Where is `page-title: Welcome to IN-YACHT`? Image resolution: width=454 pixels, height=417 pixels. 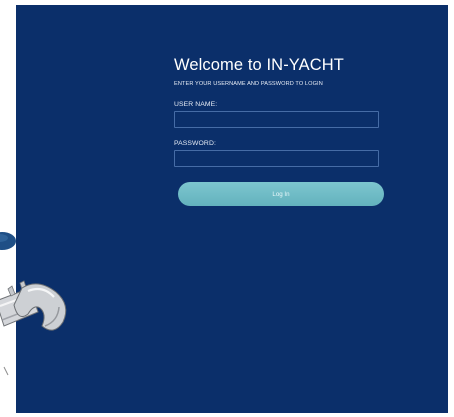
page-title: Welcome to IN-YACHT is located at coordinates (259, 65).